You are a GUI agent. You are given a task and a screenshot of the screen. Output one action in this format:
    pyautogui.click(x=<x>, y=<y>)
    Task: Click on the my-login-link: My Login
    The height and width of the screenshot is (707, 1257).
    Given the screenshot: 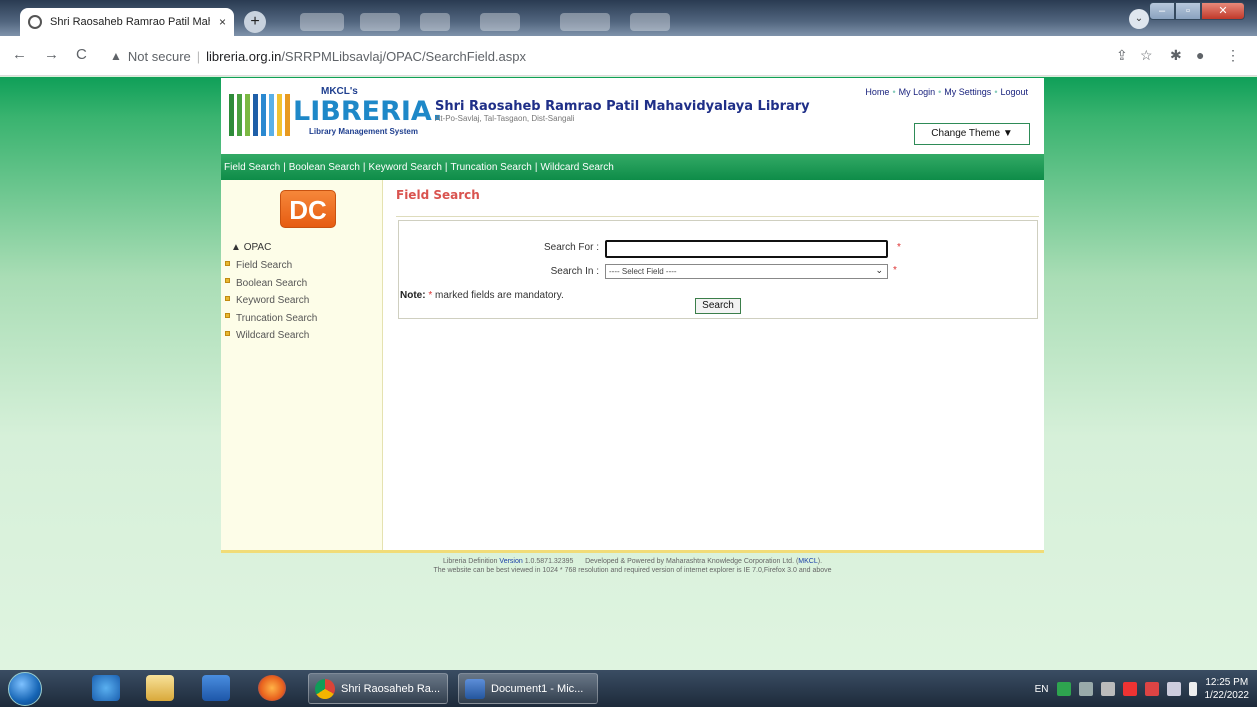 What is the action you would take?
    pyautogui.click(x=917, y=92)
    